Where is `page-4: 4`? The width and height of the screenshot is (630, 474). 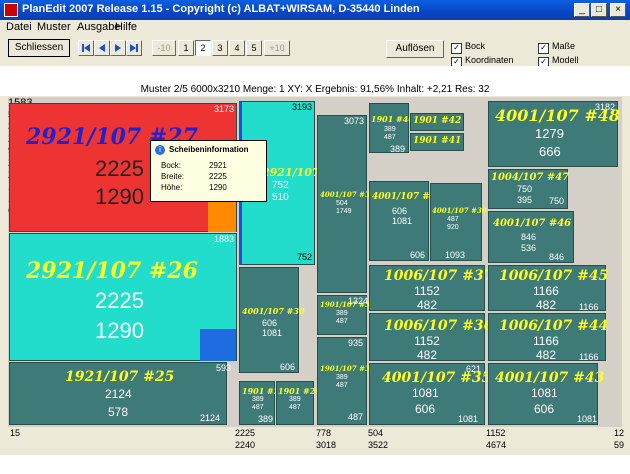 page-4: 4 is located at coordinates (237, 48).